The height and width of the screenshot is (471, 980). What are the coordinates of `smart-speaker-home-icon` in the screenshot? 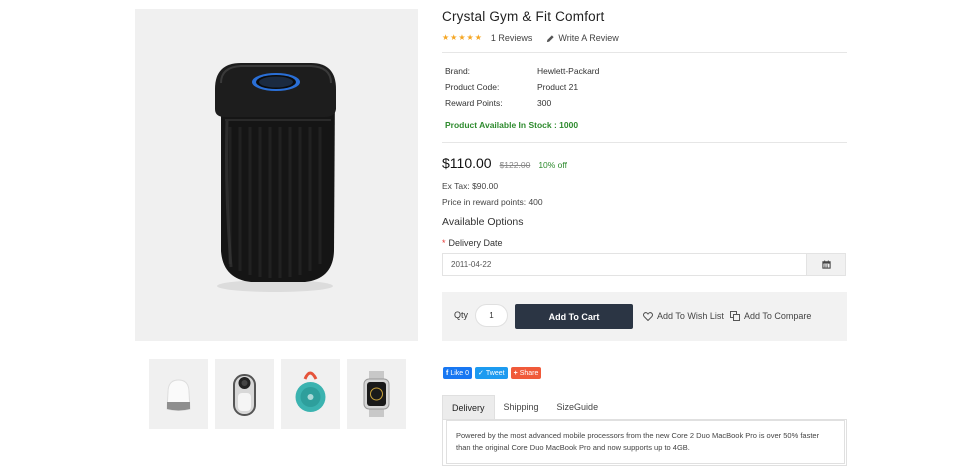 It's located at (178, 395).